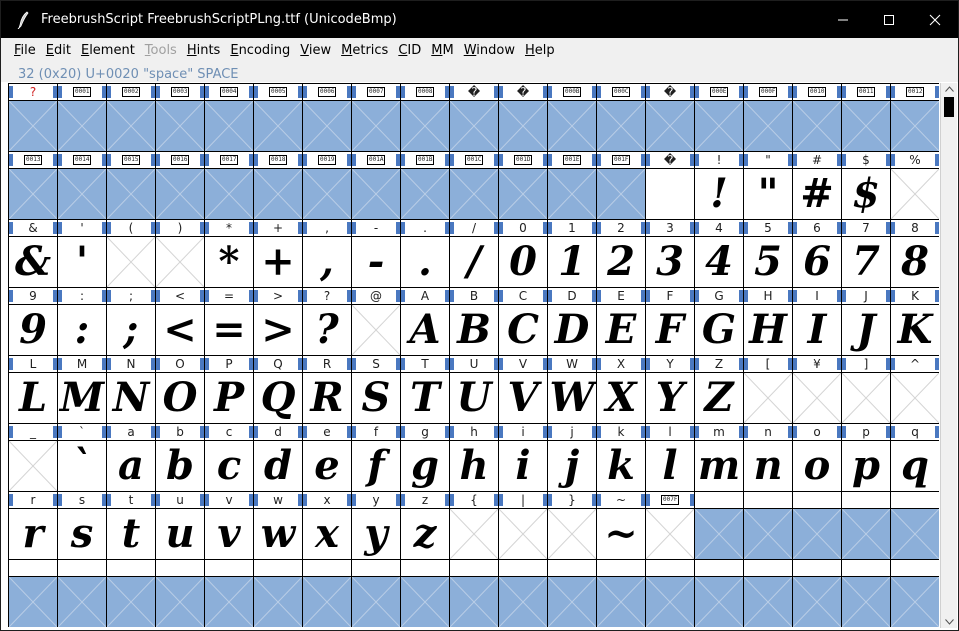  Describe the element at coordinates (425, 390) in the screenshot. I see `glyph-cell: TT` at that location.